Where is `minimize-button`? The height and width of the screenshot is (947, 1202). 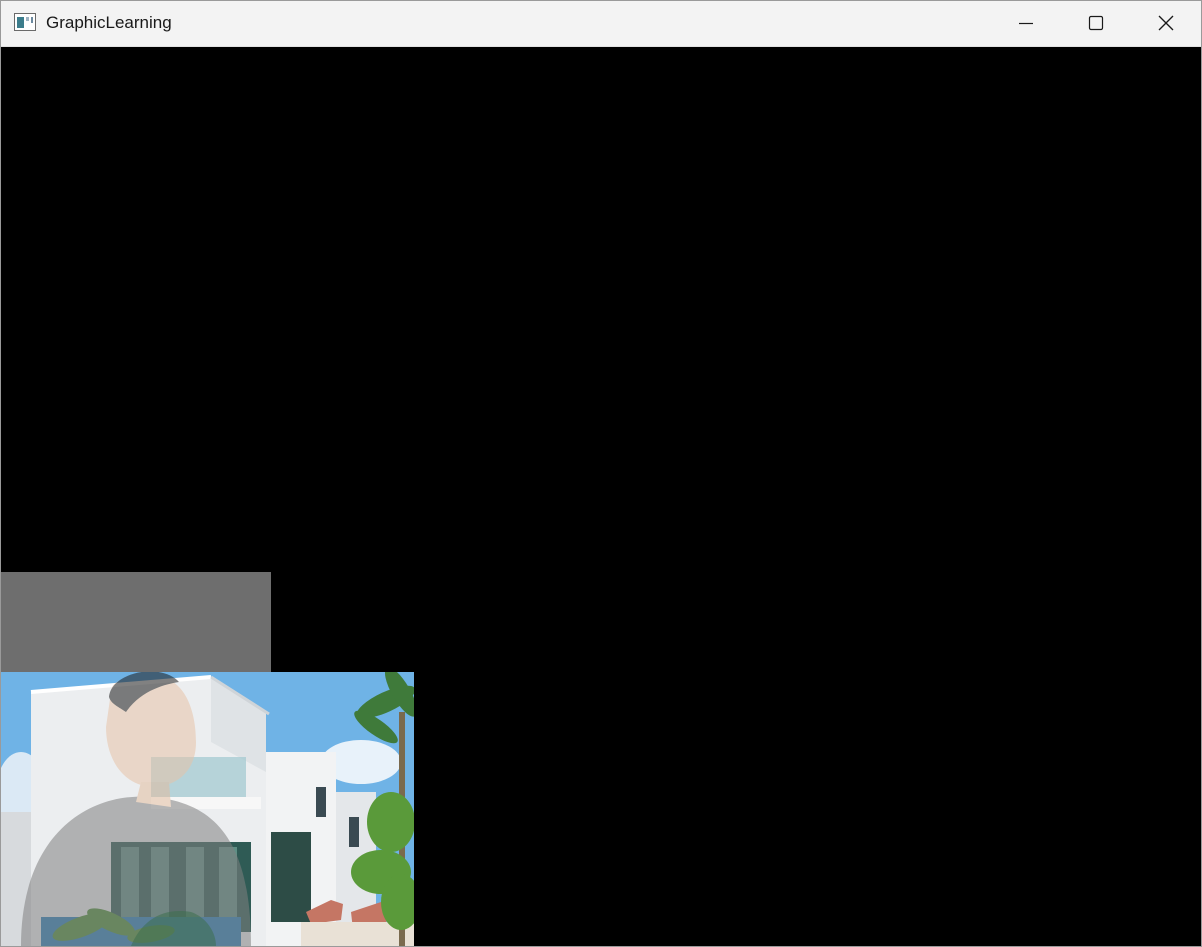
minimize-button is located at coordinates (1026, 23).